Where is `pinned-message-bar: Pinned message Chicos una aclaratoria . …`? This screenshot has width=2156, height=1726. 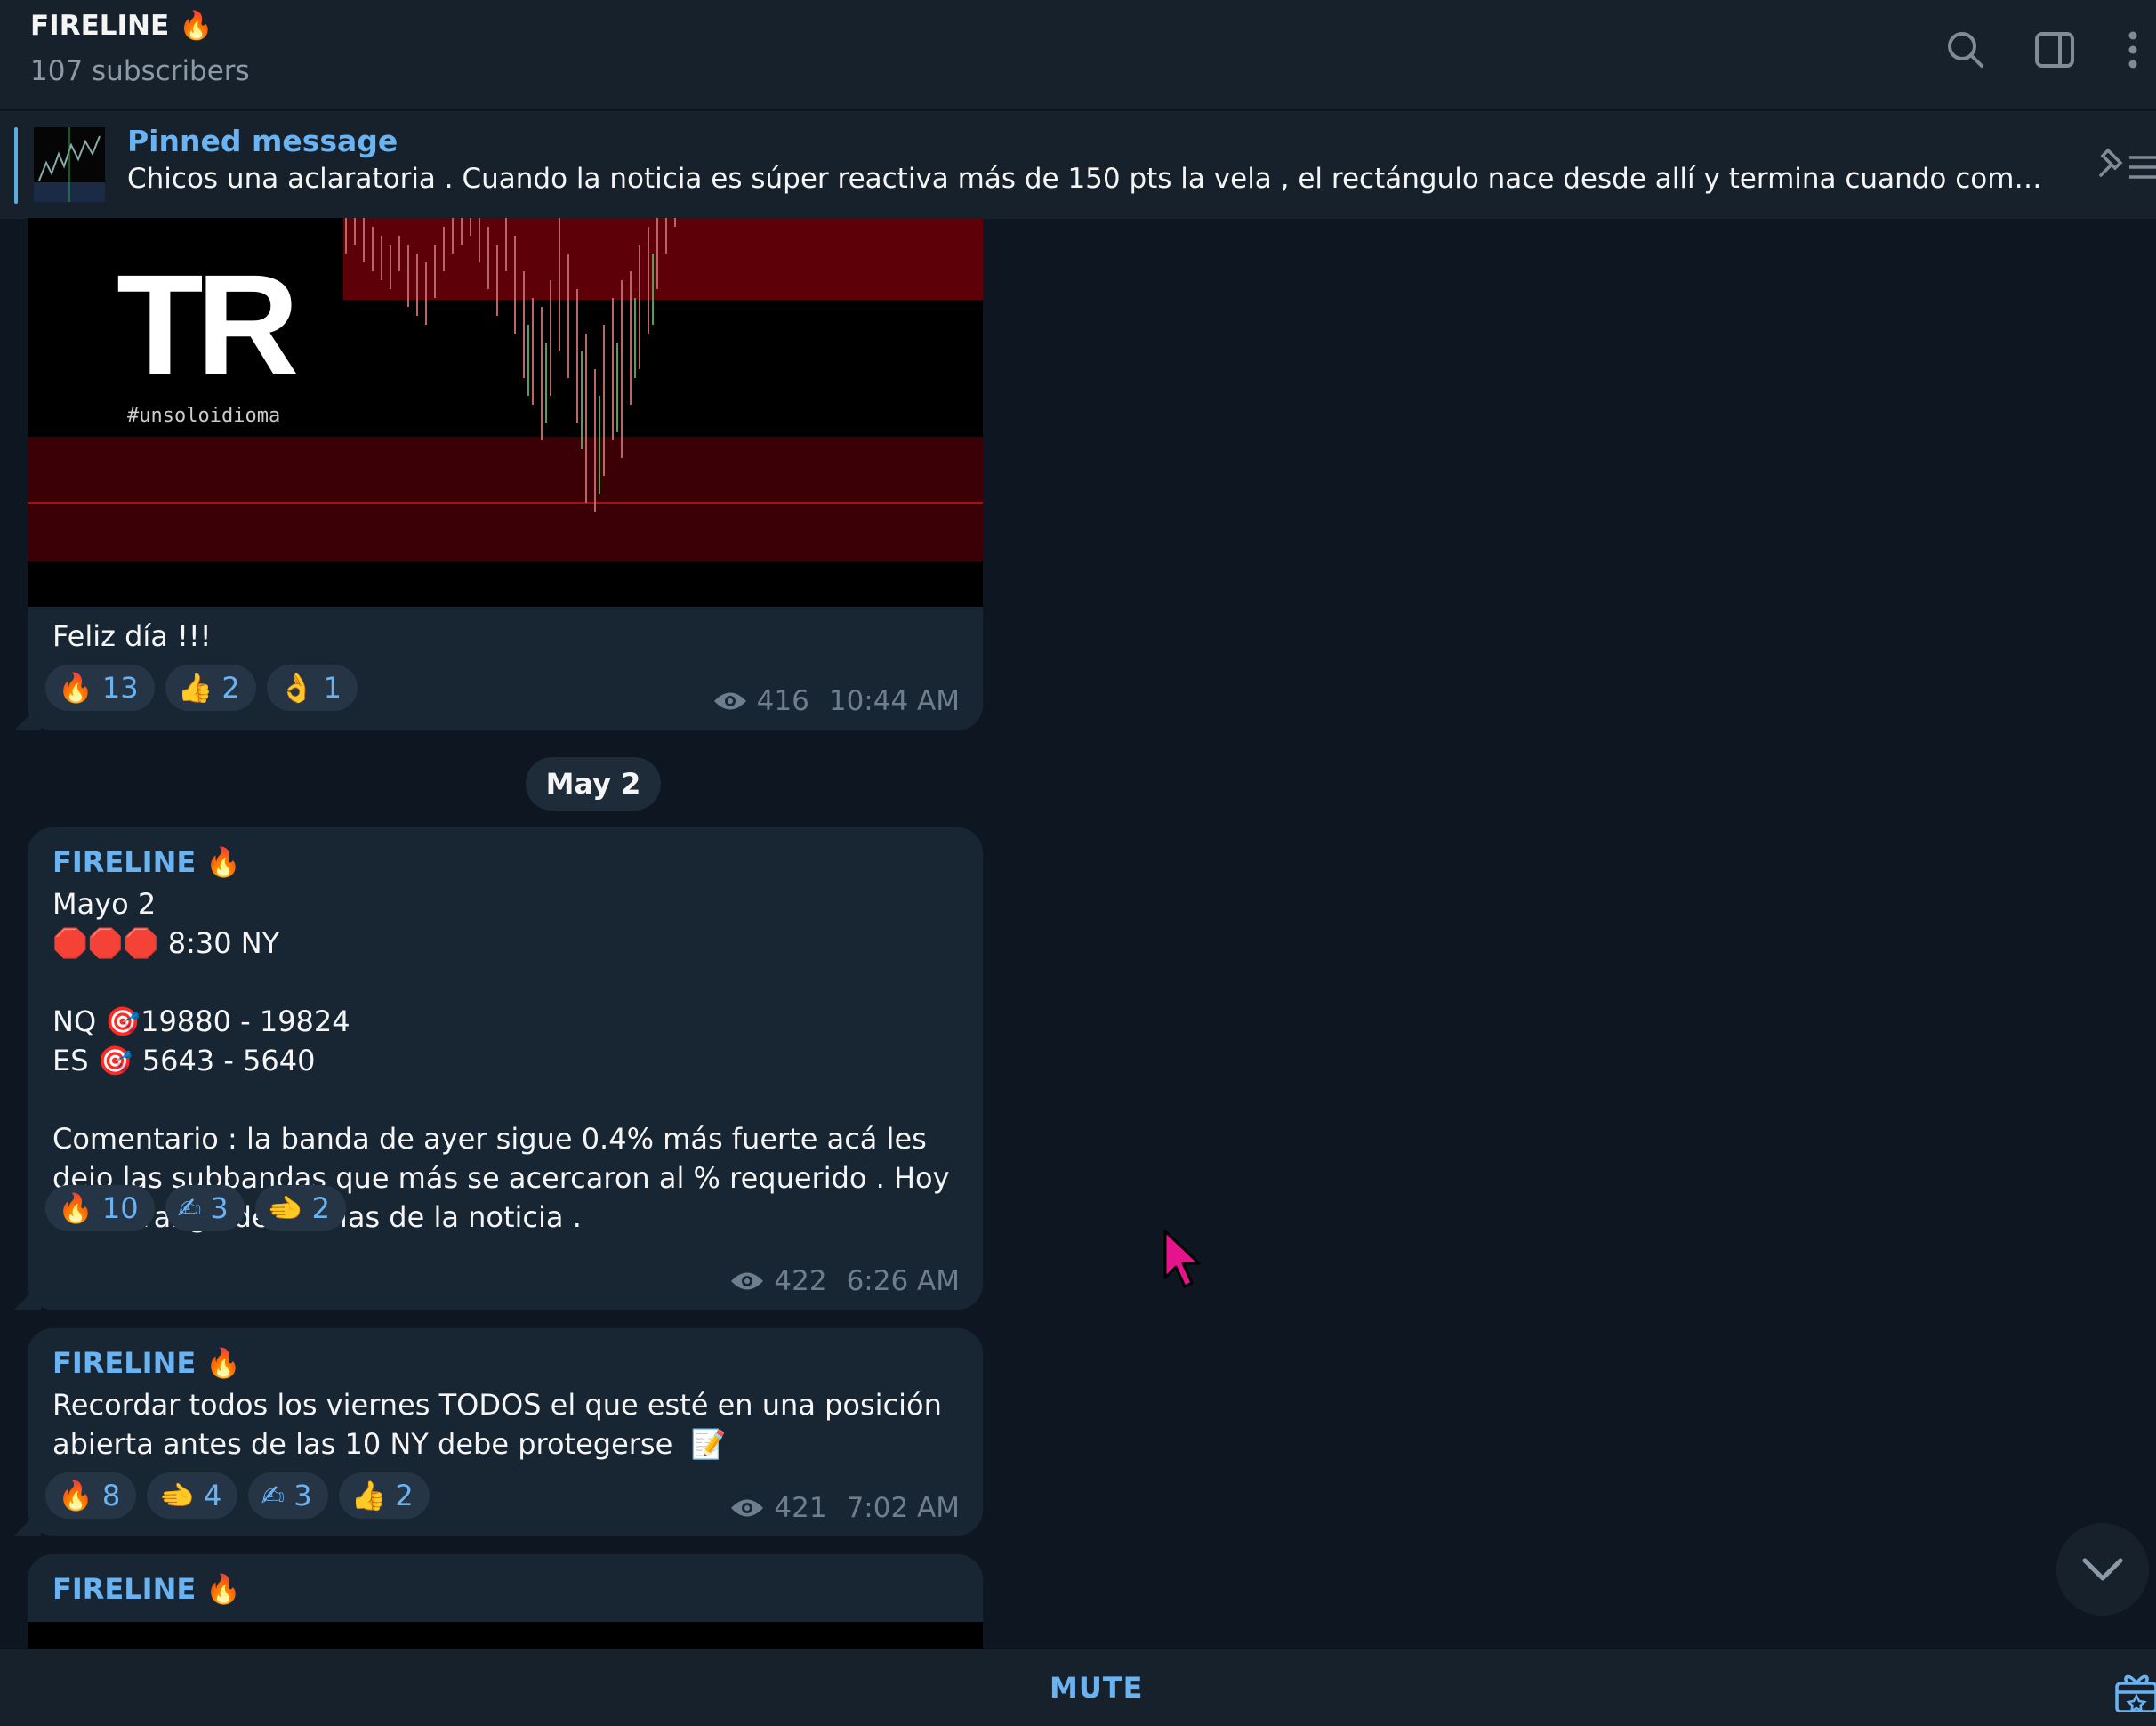 pinned-message-bar: Pinned message Chicos una aclaratoria . … is located at coordinates (1078, 164).